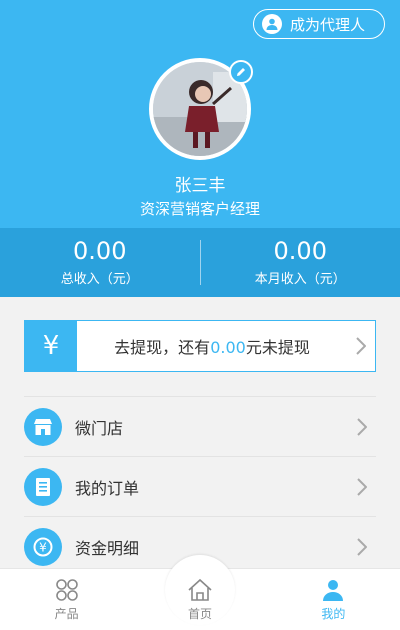 The image size is (400, 630). I want to click on menu-item-orders: 我的订单, so click(200, 486).